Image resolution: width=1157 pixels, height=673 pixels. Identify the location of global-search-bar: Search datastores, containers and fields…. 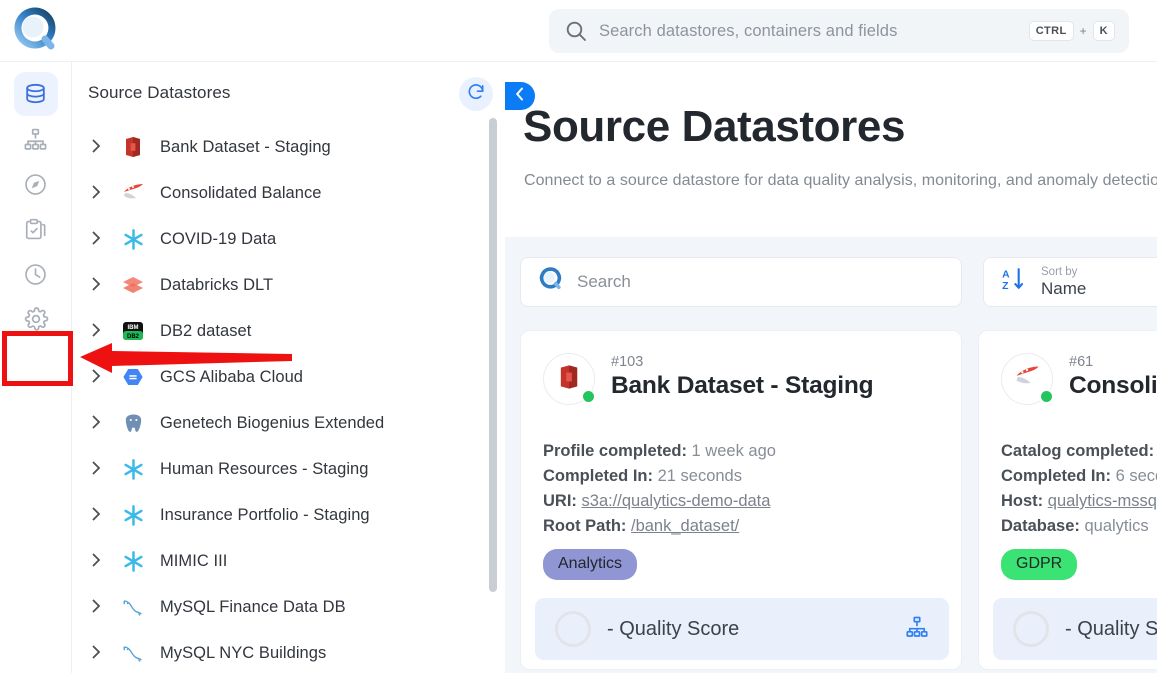
(839, 31).